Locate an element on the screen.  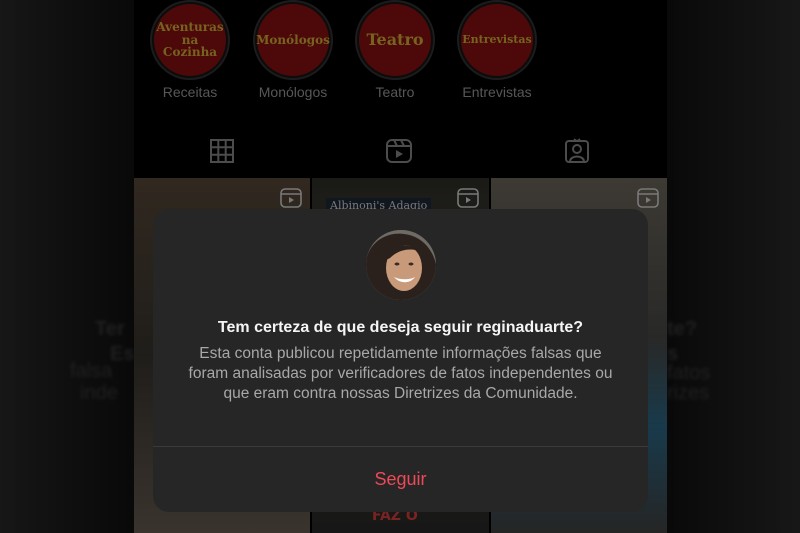
avatar is located at coordinates (401, 265).